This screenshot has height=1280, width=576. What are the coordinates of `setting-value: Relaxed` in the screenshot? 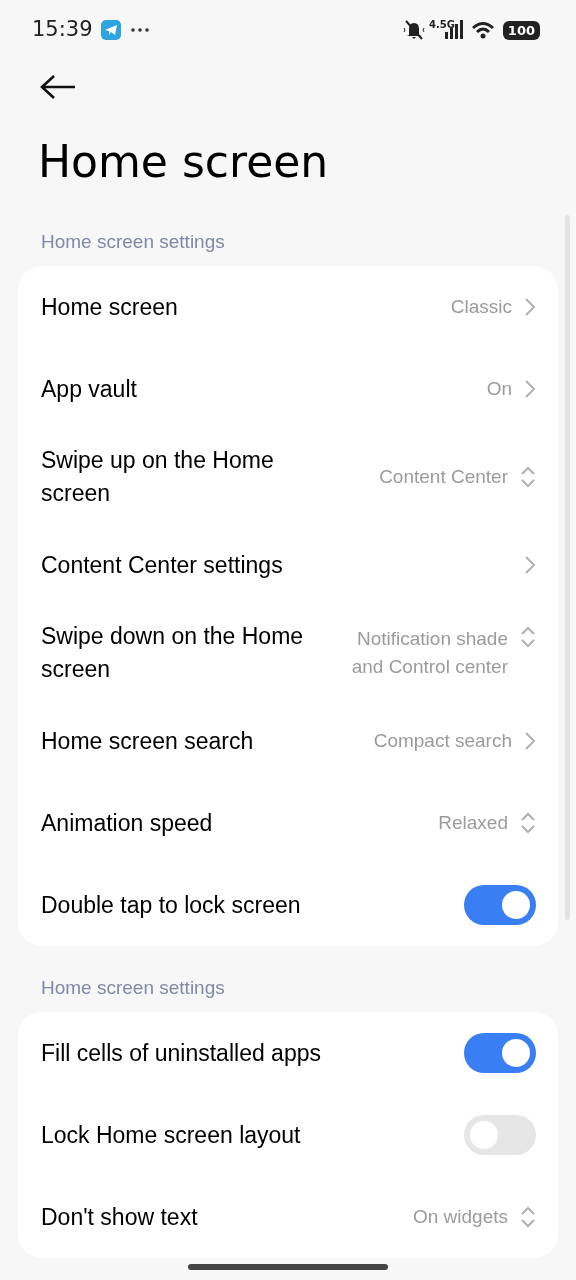 It's located at (473, 823).